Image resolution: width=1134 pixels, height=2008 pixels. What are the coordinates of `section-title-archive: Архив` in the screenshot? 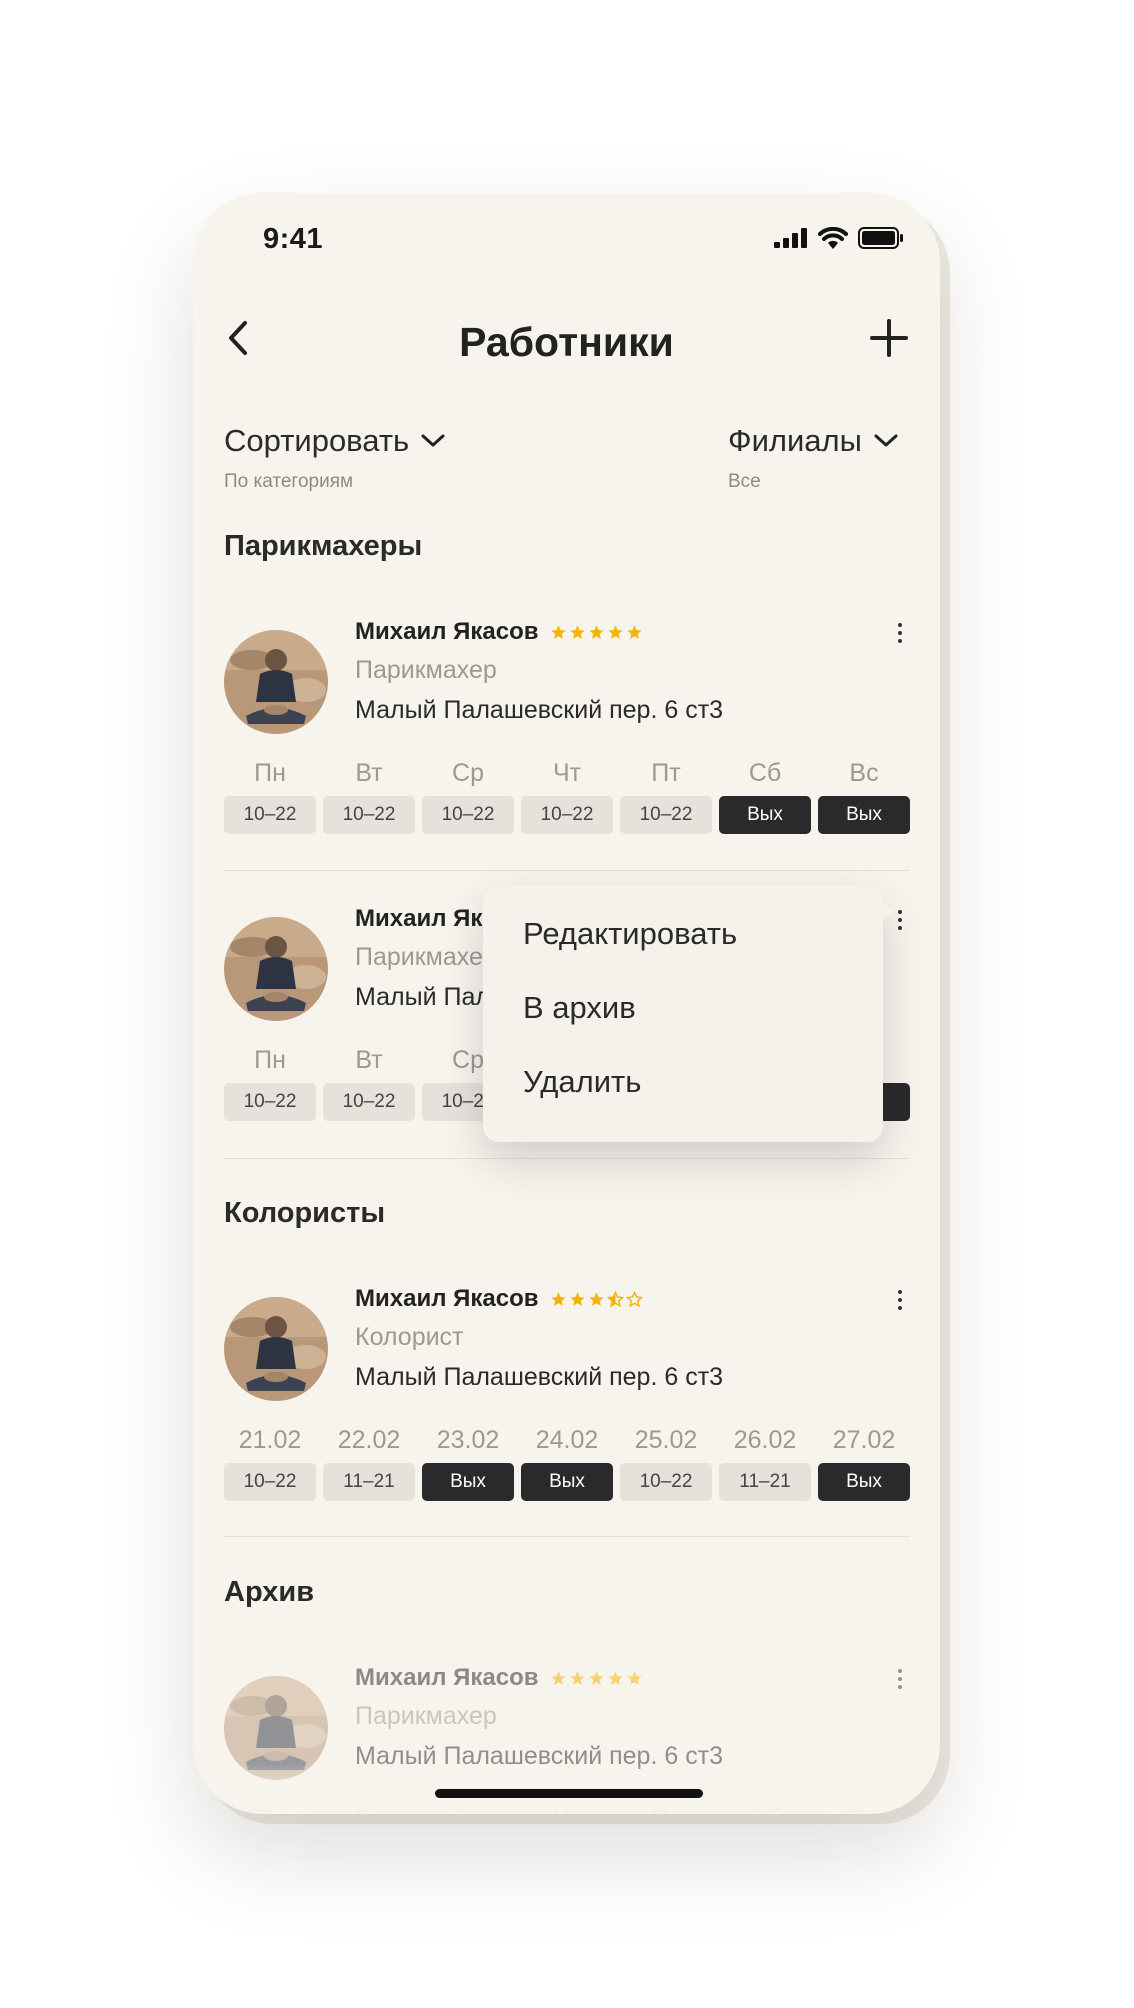 It's located at (269, 1592).